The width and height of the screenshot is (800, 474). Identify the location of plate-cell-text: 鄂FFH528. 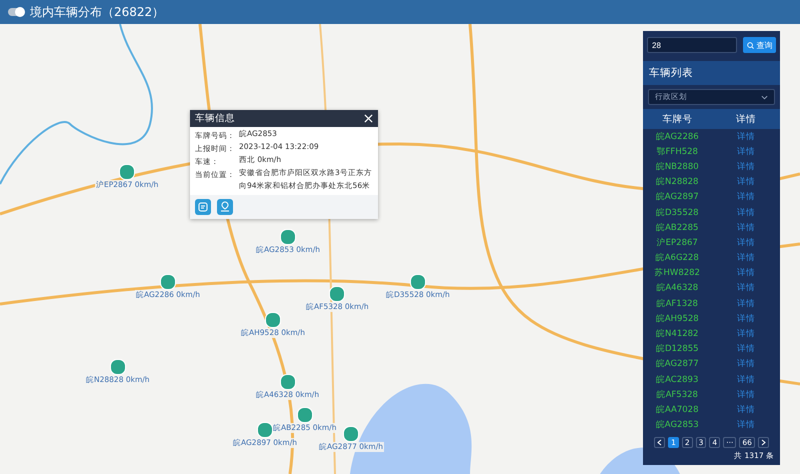
(677, 152).